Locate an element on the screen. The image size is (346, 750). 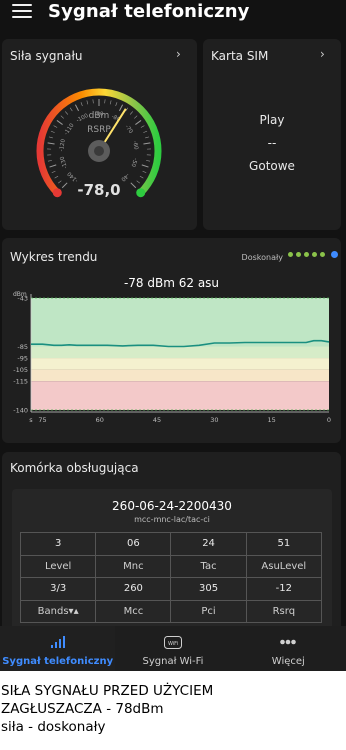
cell-id: 260-06-24-2200430 is located at coordinates (172, 506).